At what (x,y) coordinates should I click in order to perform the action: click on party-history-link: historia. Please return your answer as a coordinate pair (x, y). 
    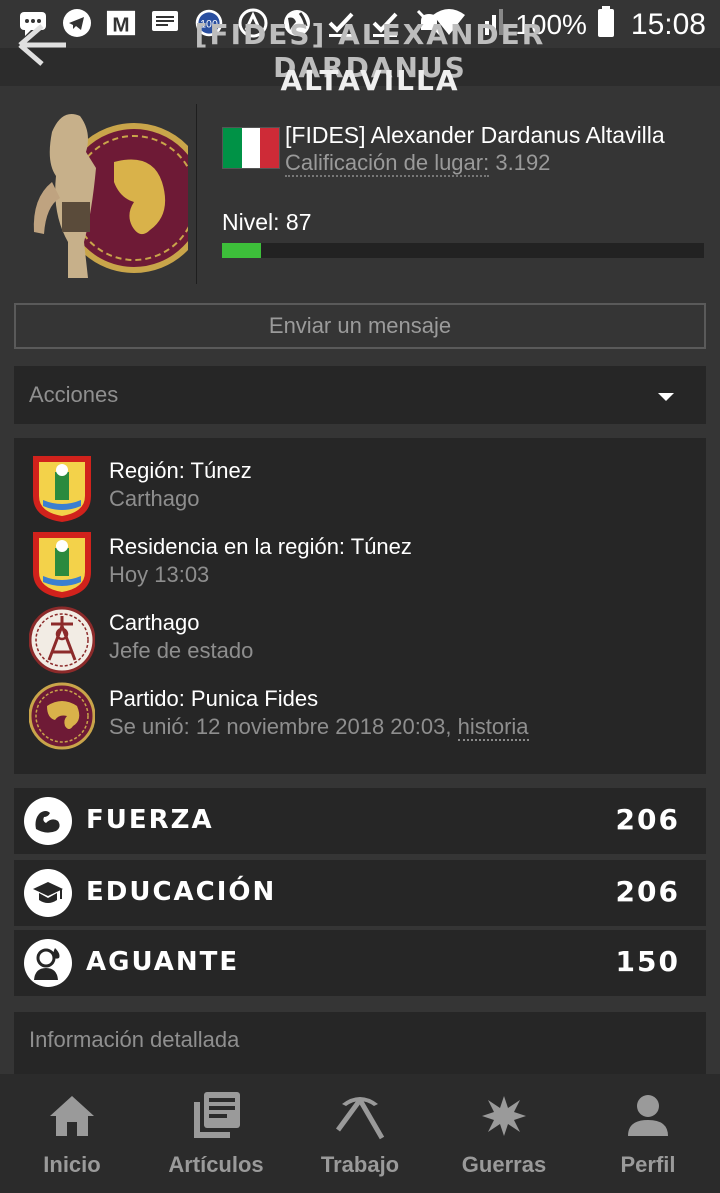
    Looking at the image, I should click on (493, 727).